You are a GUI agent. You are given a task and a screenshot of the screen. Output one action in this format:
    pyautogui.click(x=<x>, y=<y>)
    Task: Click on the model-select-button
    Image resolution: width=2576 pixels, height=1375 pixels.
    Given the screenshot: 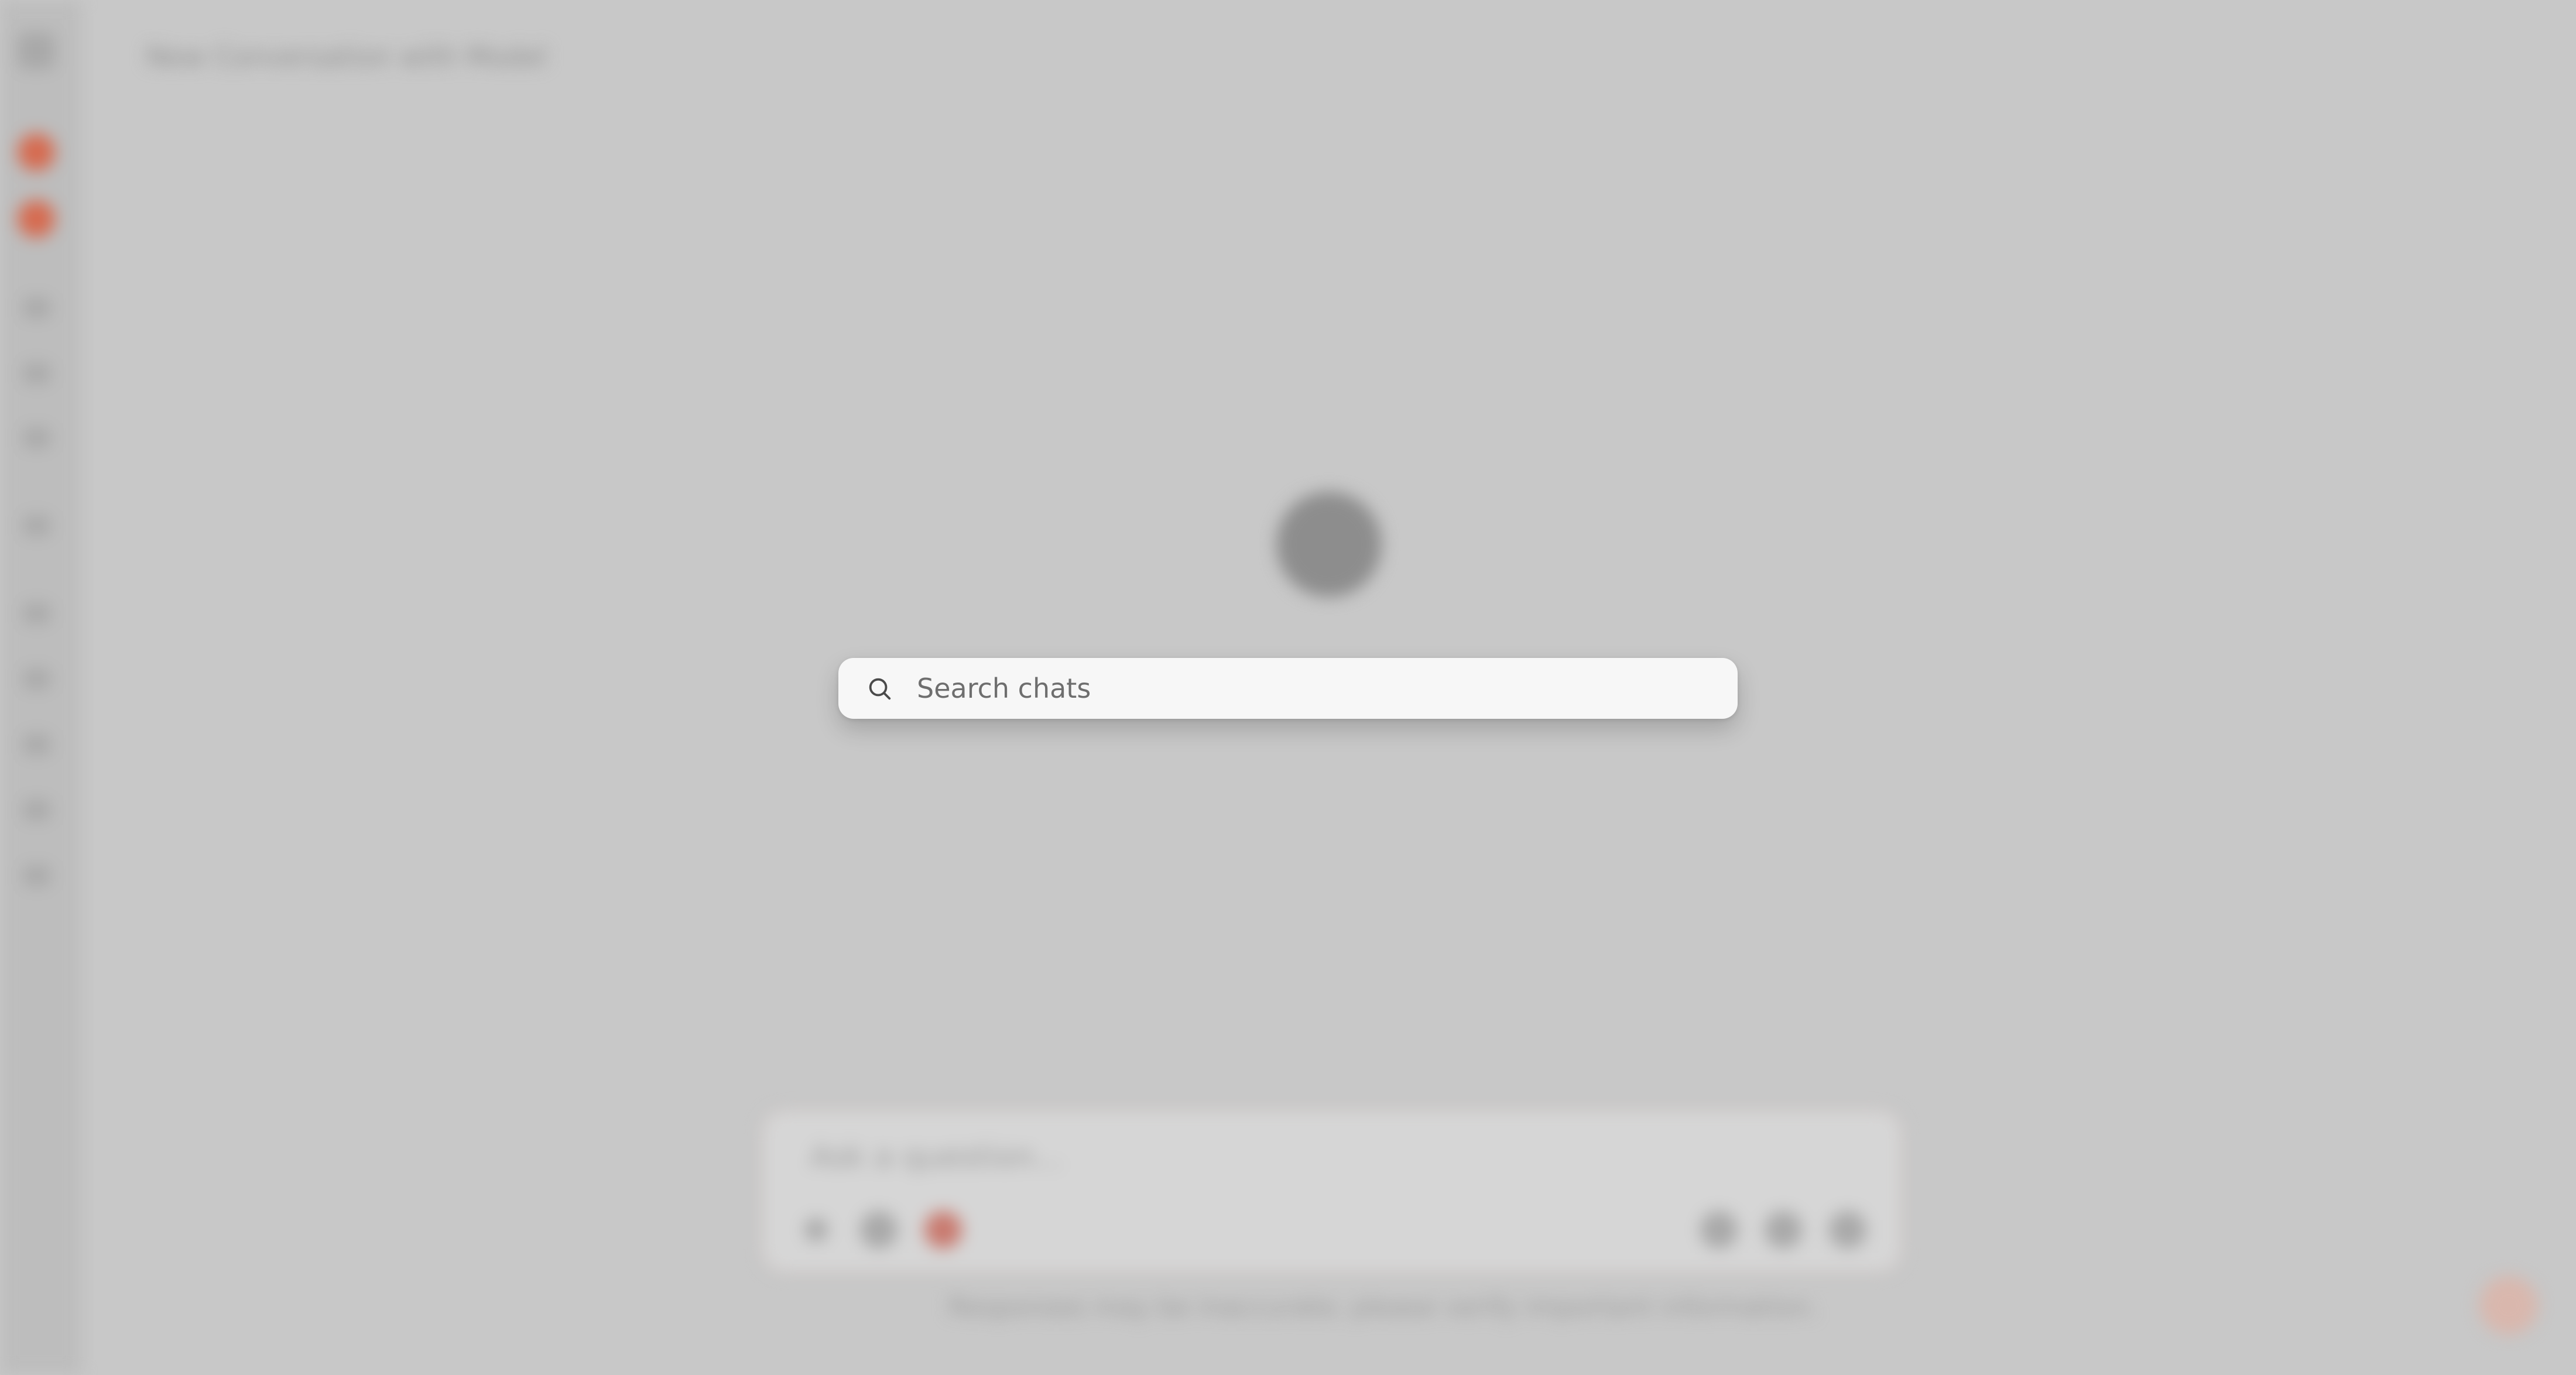 What is the action you would take?
    pyautogui.click(x=1719, y=1230)
    